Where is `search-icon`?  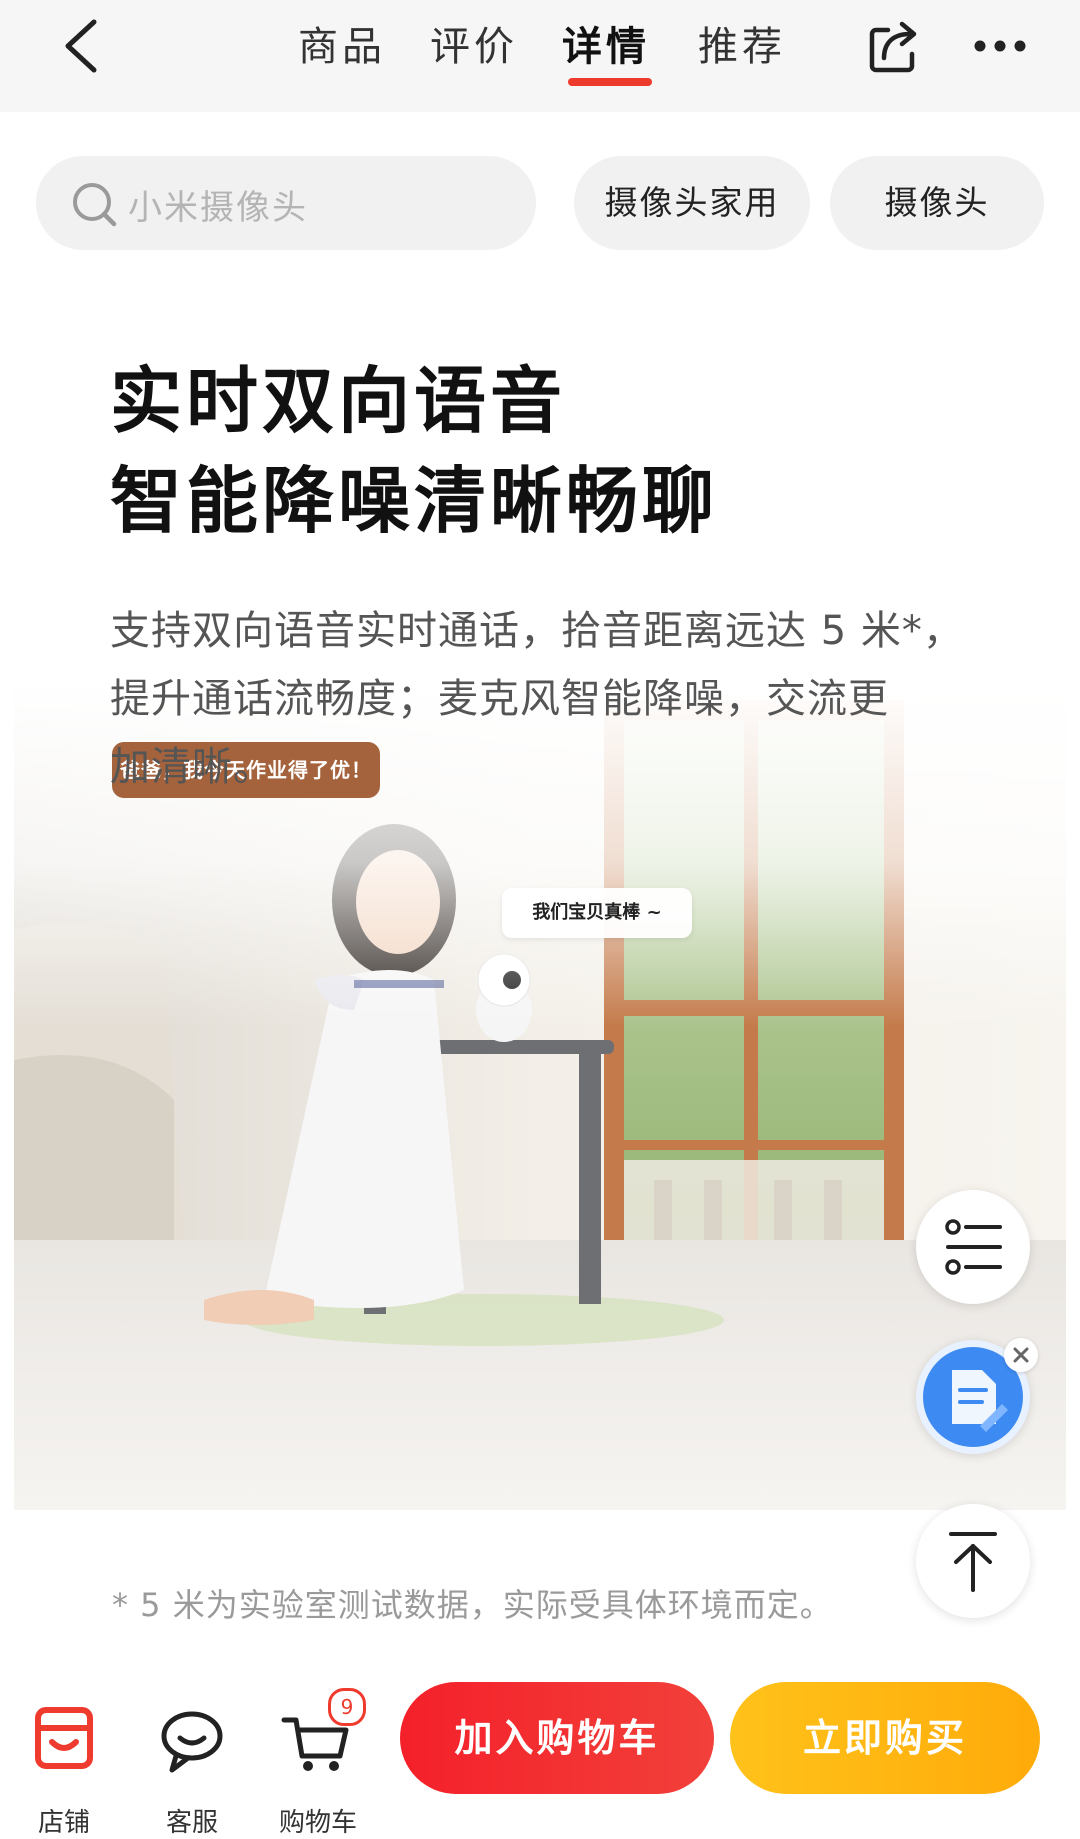 search-icon is located at coordinates (95, 205).